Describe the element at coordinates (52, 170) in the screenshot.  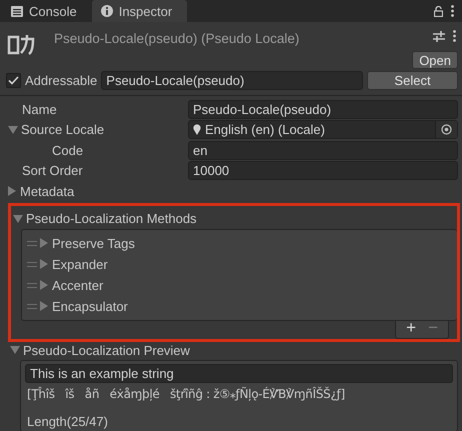
I see `property-label: Sort Order` at that location.